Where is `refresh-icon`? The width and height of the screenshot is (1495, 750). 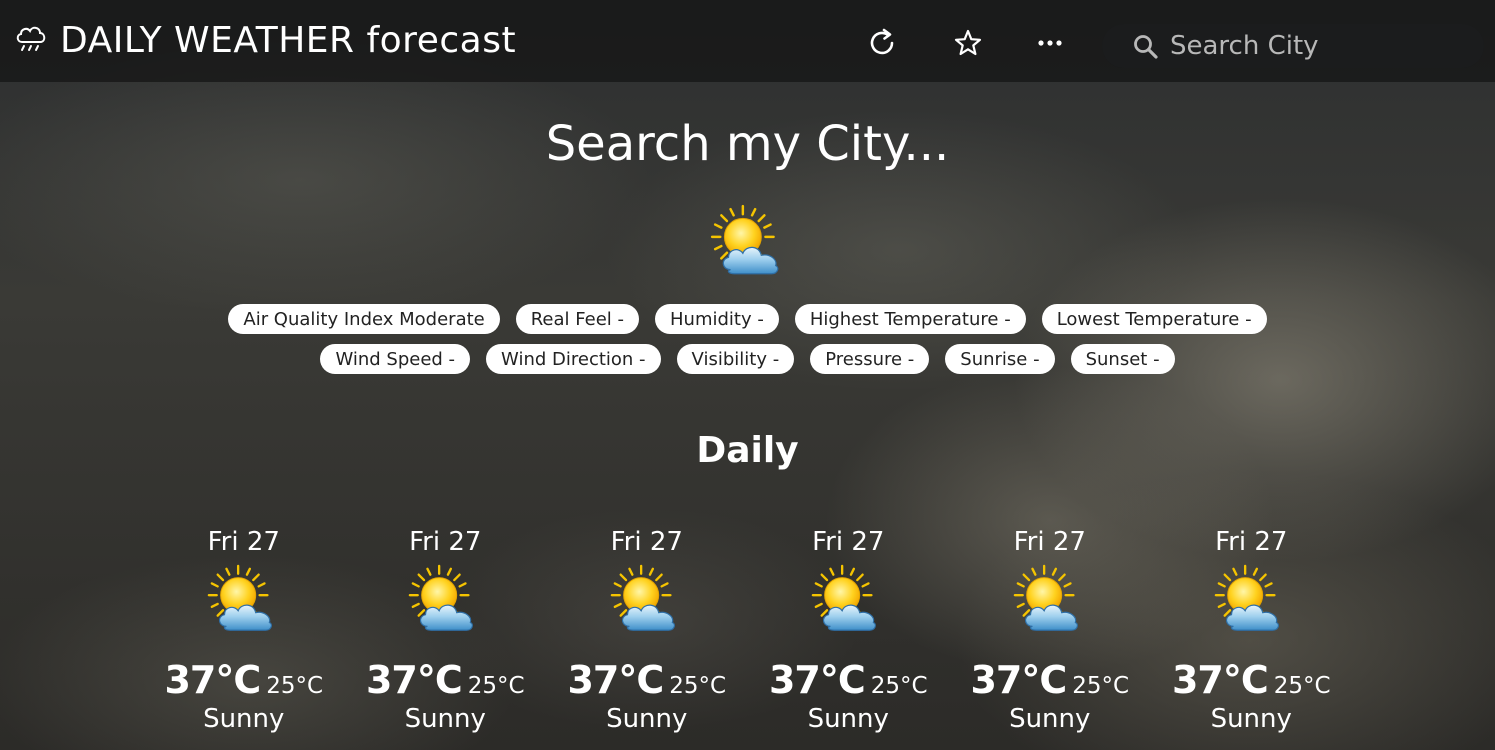
refresh-icon is located at coordinates (882, 41).